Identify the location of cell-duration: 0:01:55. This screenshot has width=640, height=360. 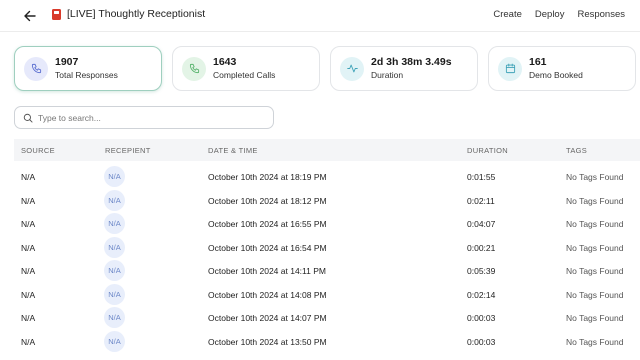
(481, 177).